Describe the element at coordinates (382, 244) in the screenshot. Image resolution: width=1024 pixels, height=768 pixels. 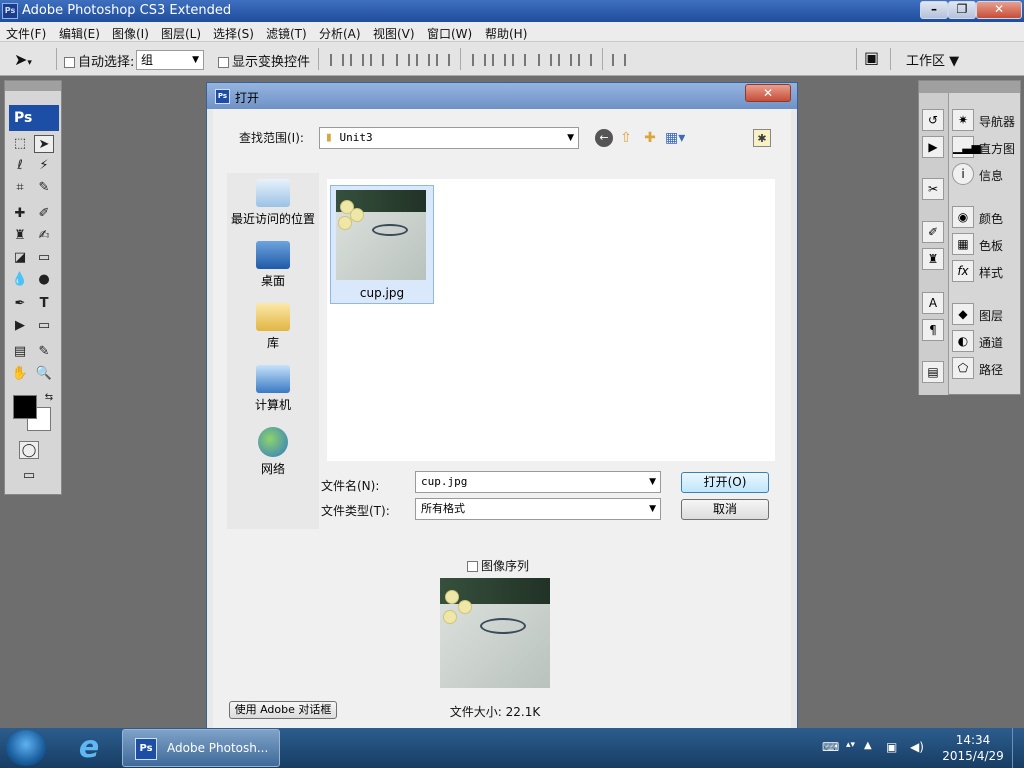
I see `file-item: cup.jpg` at that location.